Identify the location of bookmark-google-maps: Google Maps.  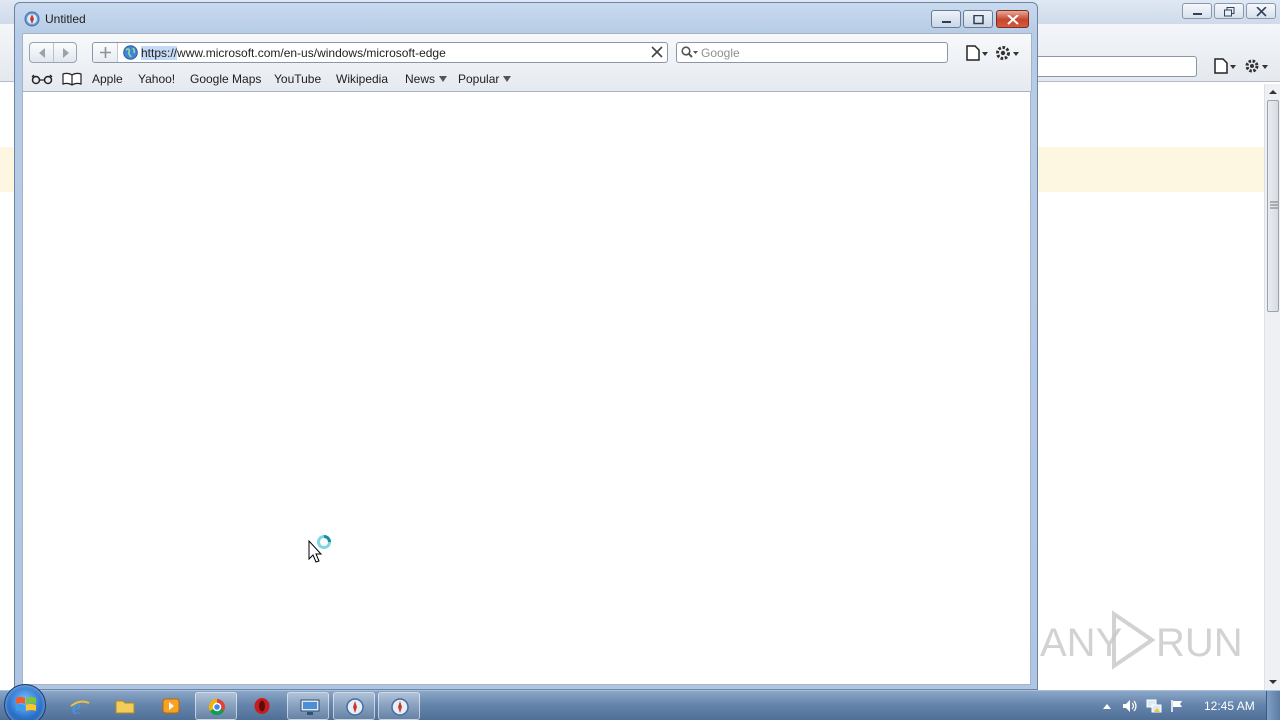
(225, 79).